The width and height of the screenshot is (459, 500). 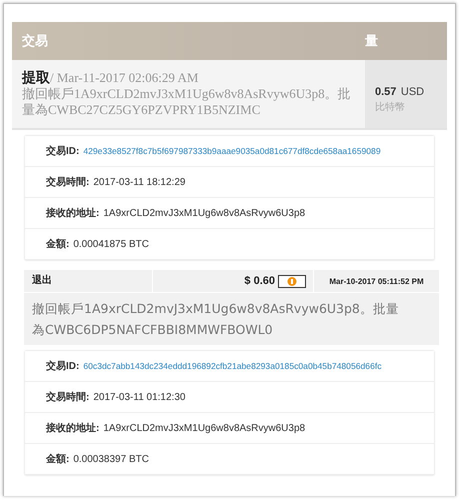 I want to click on transaction-type: 提取, so click(x=36, y=78).